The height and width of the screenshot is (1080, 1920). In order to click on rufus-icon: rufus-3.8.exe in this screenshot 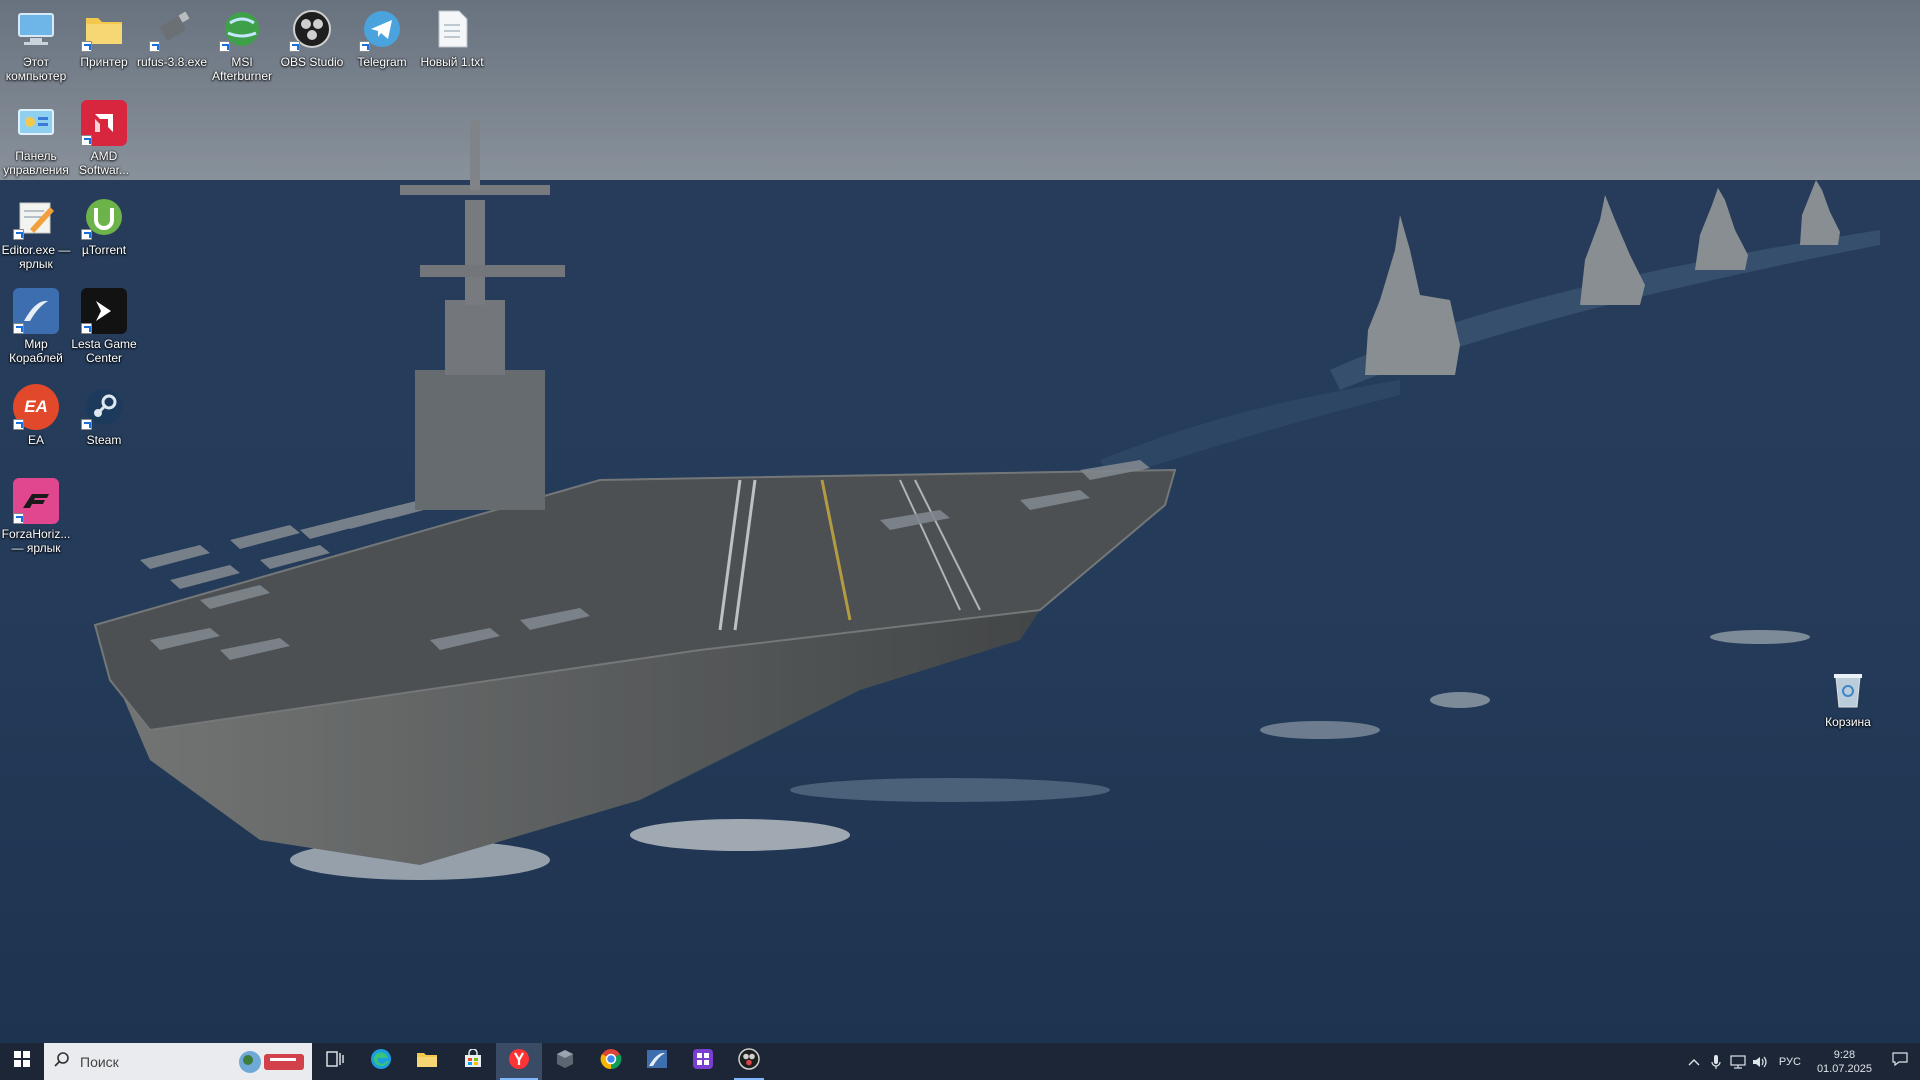, I will do `click(172, 37)`.